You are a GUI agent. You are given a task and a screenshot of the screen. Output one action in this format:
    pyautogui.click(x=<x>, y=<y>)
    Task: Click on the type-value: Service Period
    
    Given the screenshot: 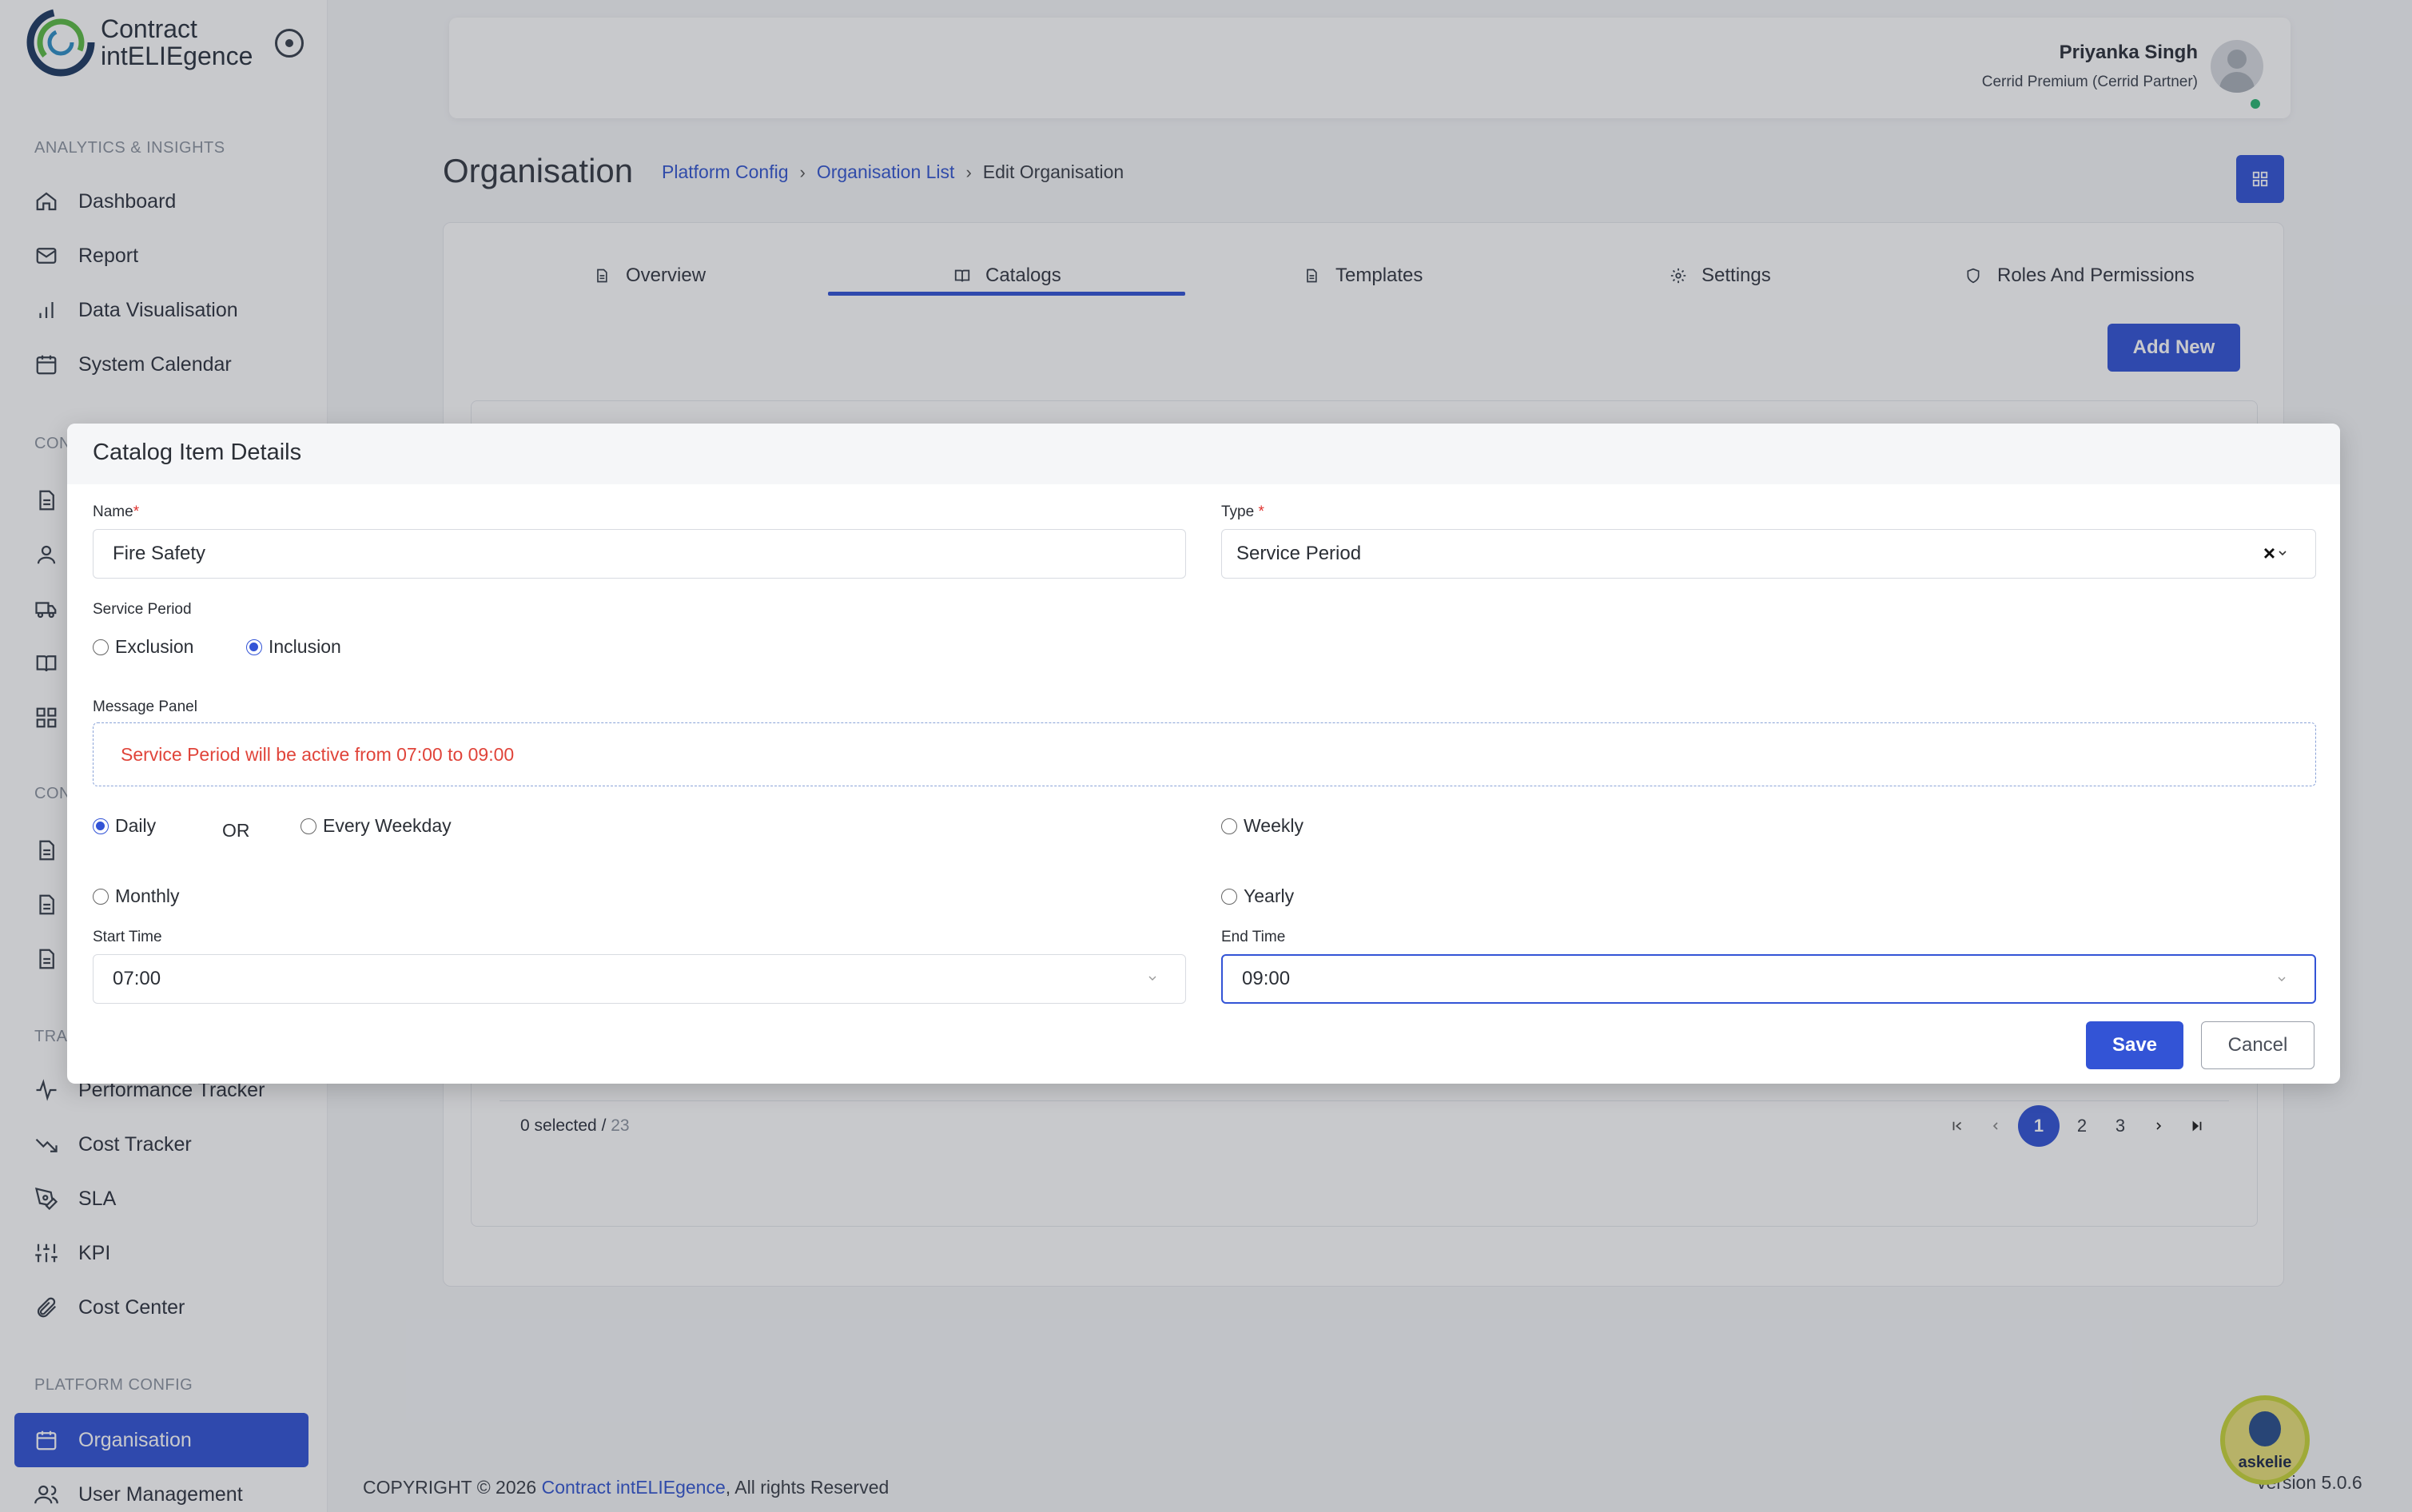 What is the action you would take?
    pyautogui.click(x=1299, y=553)
    